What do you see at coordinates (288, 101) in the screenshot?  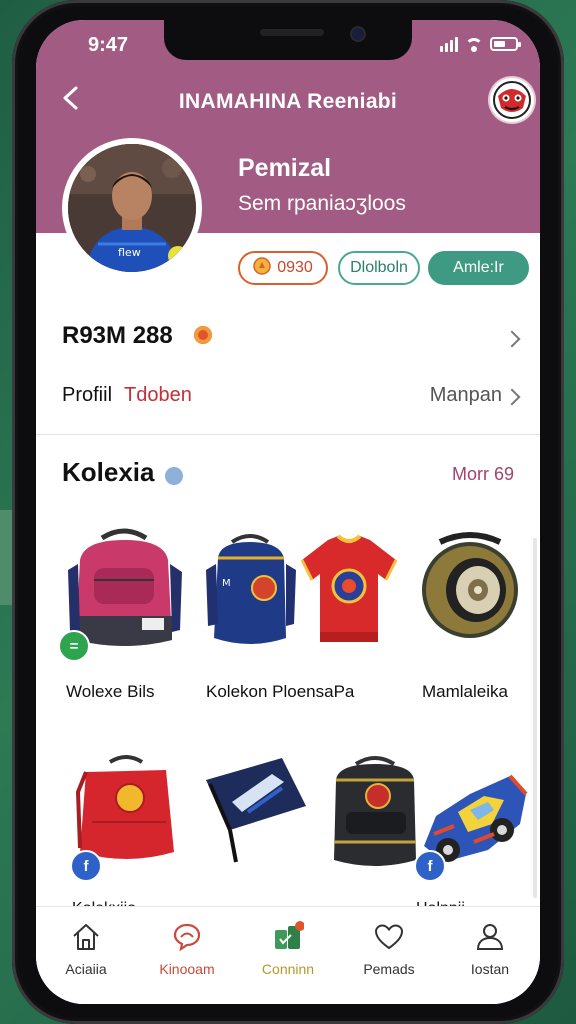 I see `app-title: INAMAHINA Reeniabi` at bounding box center [288, 101].